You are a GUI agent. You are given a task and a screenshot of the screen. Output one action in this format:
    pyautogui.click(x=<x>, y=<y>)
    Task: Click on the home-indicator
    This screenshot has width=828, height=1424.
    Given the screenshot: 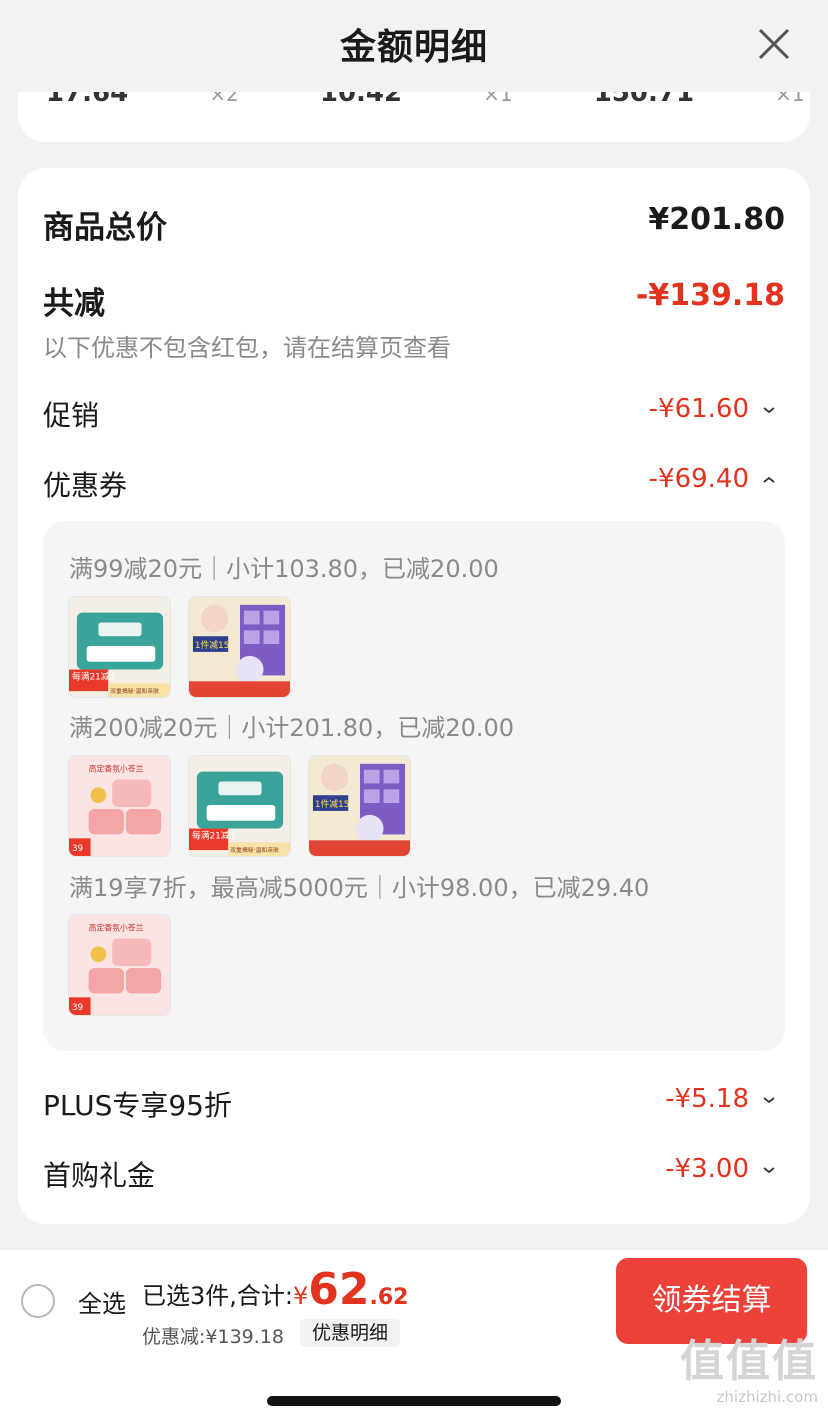 What is the action you would take?
    pyautogui.click(x=414, y=1401)
    